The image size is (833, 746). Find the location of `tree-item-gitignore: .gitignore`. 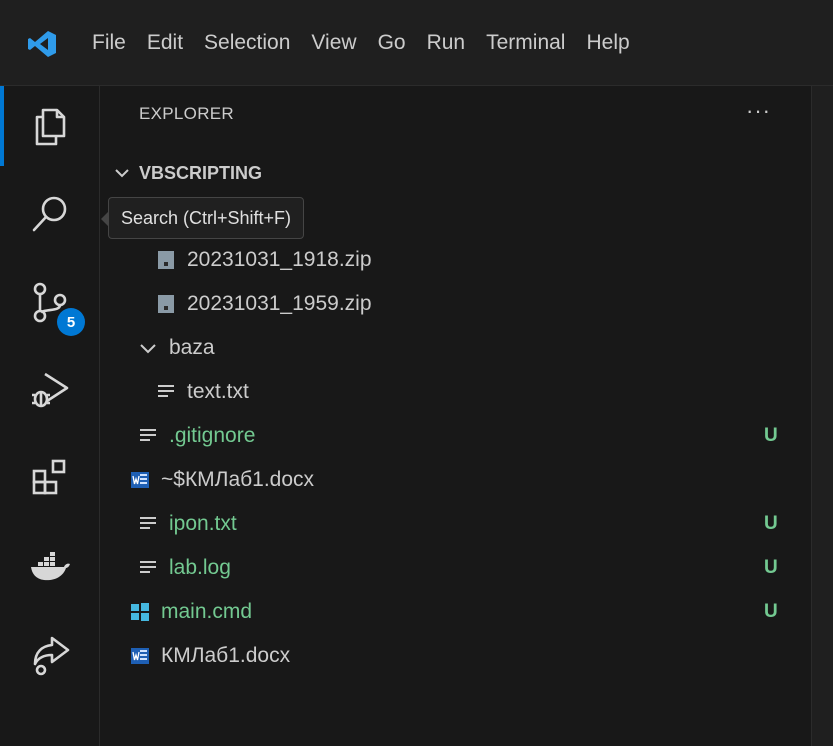

tree-item-gitignore: .gitignore is located at coordinates (196, 436).